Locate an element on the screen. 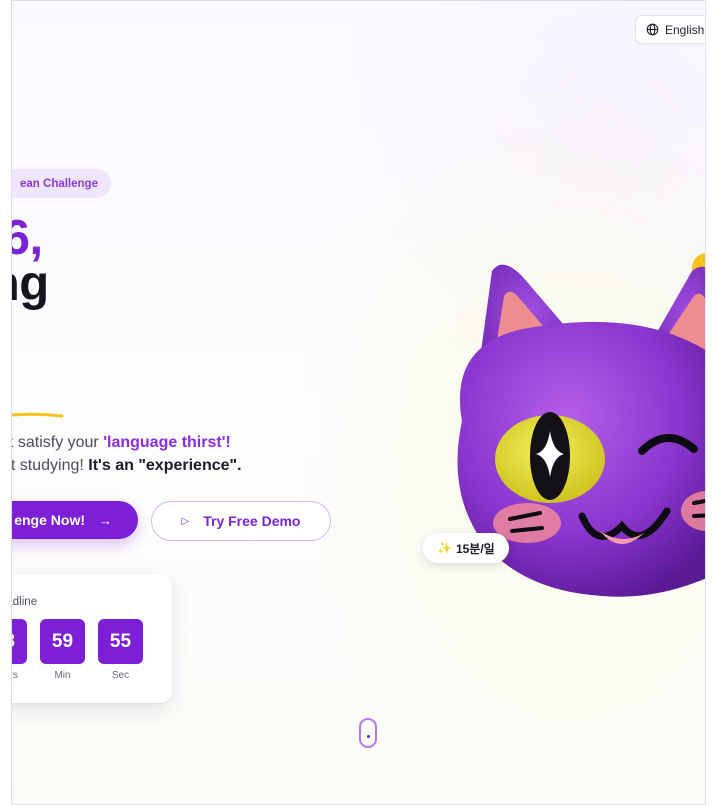  countdown-card: eadline 23 59 55 Hours Min Sec is located at coordinates (92, 638).